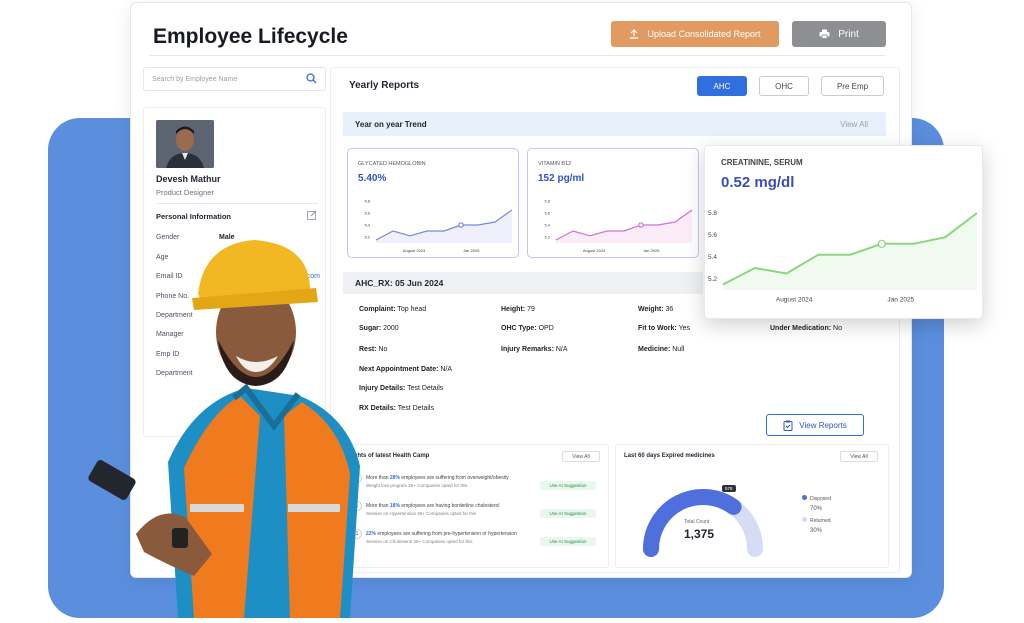  I want to click on card-title: CREATININE, SERUM, so click(762, 162).